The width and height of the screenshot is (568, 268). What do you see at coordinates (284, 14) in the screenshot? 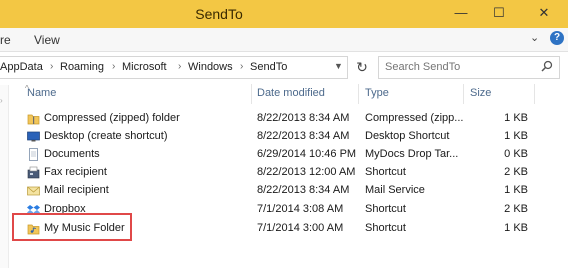
I see `title-bar: SendTo — ☐ ✕` at bounding box center [284, 14].